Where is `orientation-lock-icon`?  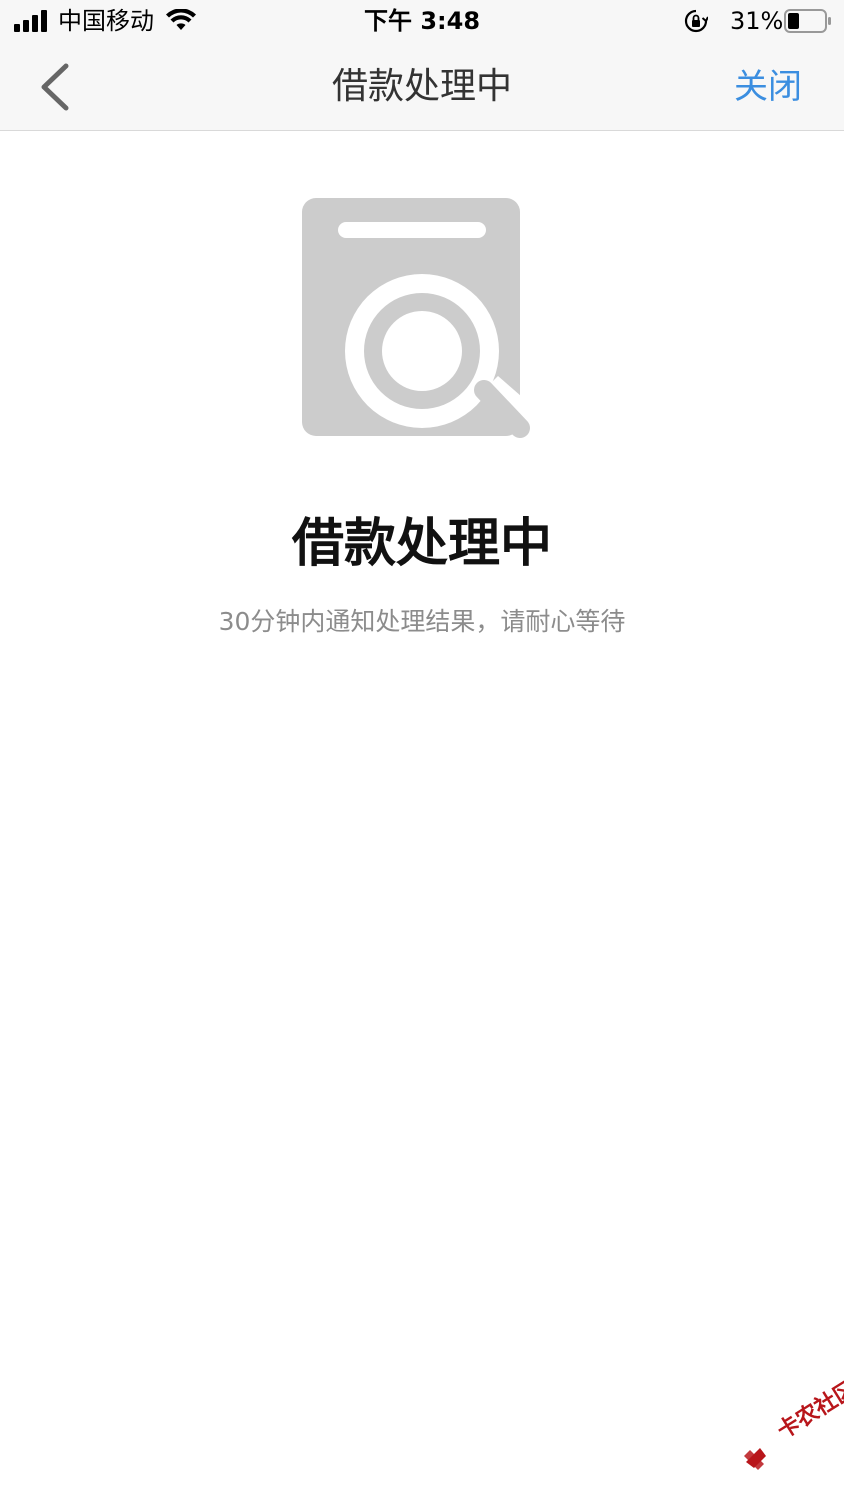 orientation-lock-icon is located at coordinates (696, 21).